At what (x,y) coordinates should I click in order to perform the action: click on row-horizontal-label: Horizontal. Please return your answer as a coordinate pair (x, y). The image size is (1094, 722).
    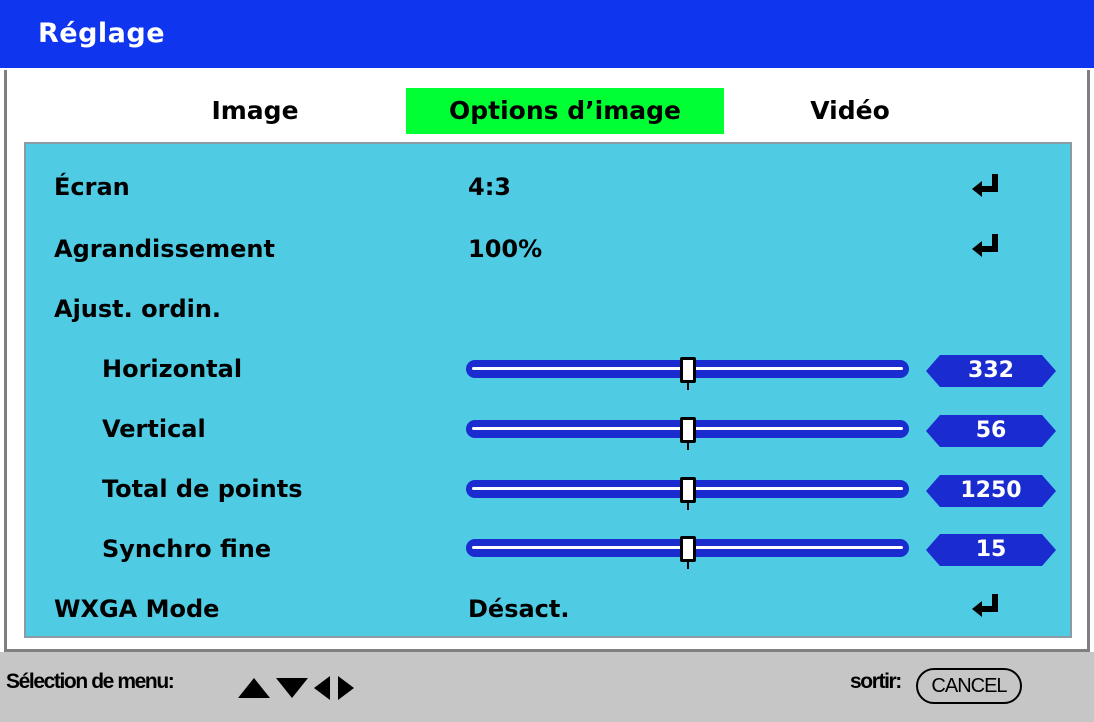
    Looking at the image, I should click on (172, 369).